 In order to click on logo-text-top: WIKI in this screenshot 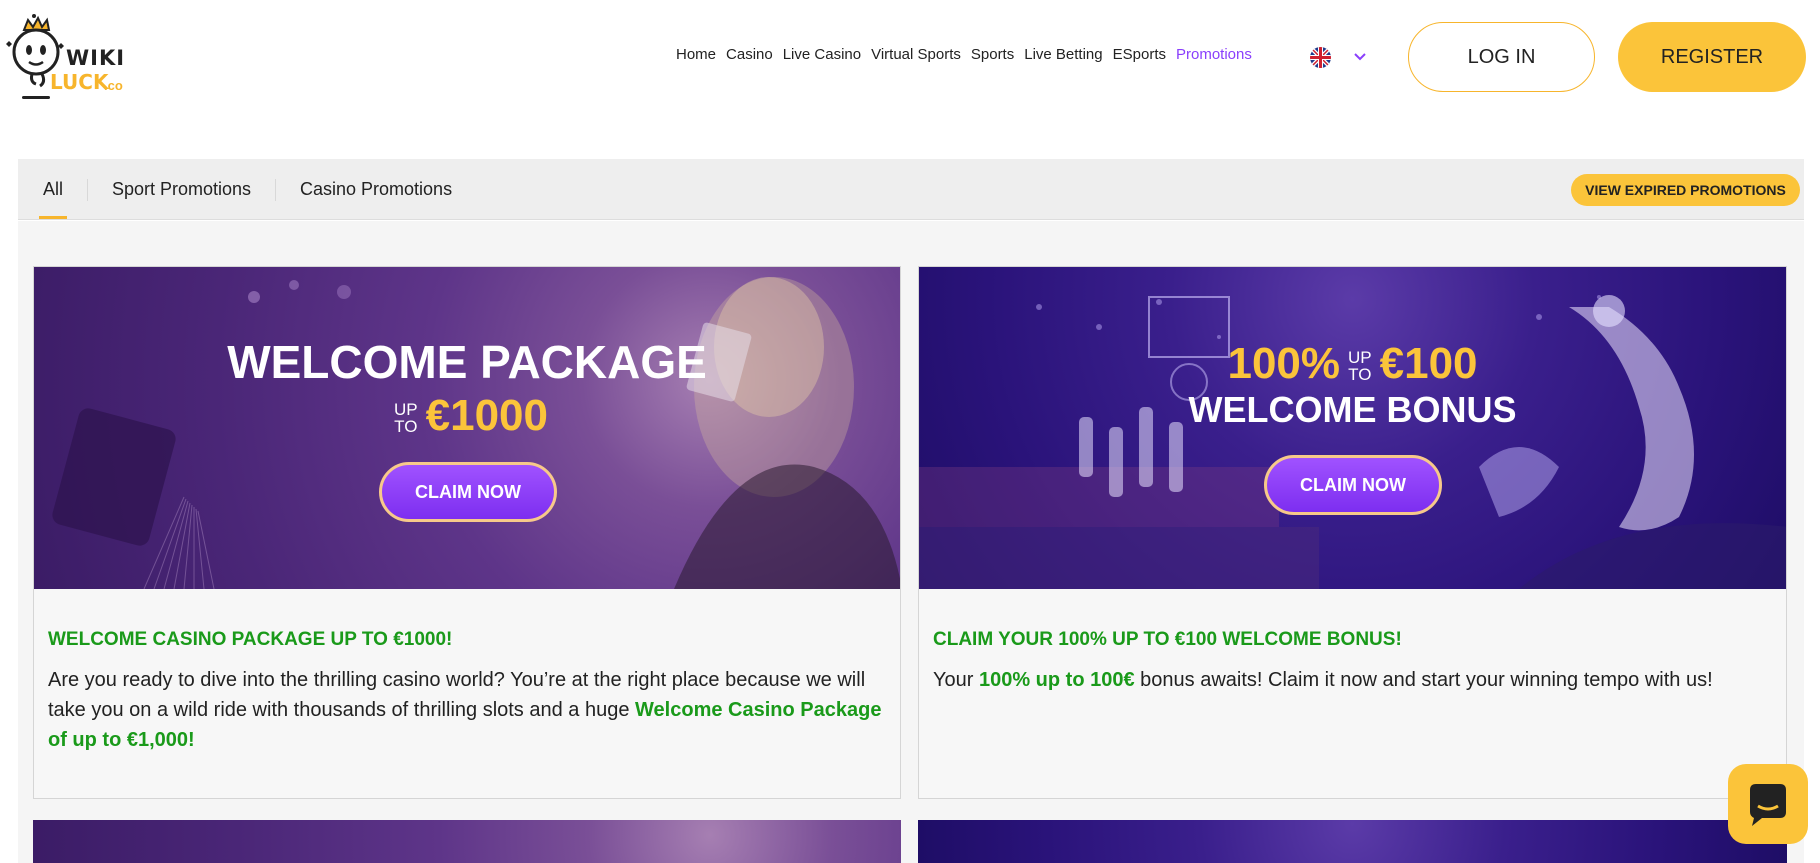, I will do `click(96, 58)`.